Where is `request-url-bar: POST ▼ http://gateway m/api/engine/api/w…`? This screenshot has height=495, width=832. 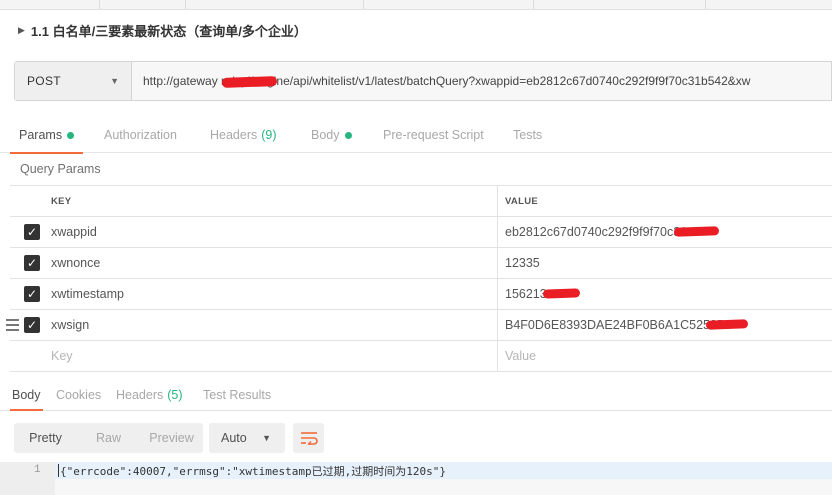 request-url-bar: POST ▼ http://gateway m/api/engine/api/w… is located at coordinates (423, 81).